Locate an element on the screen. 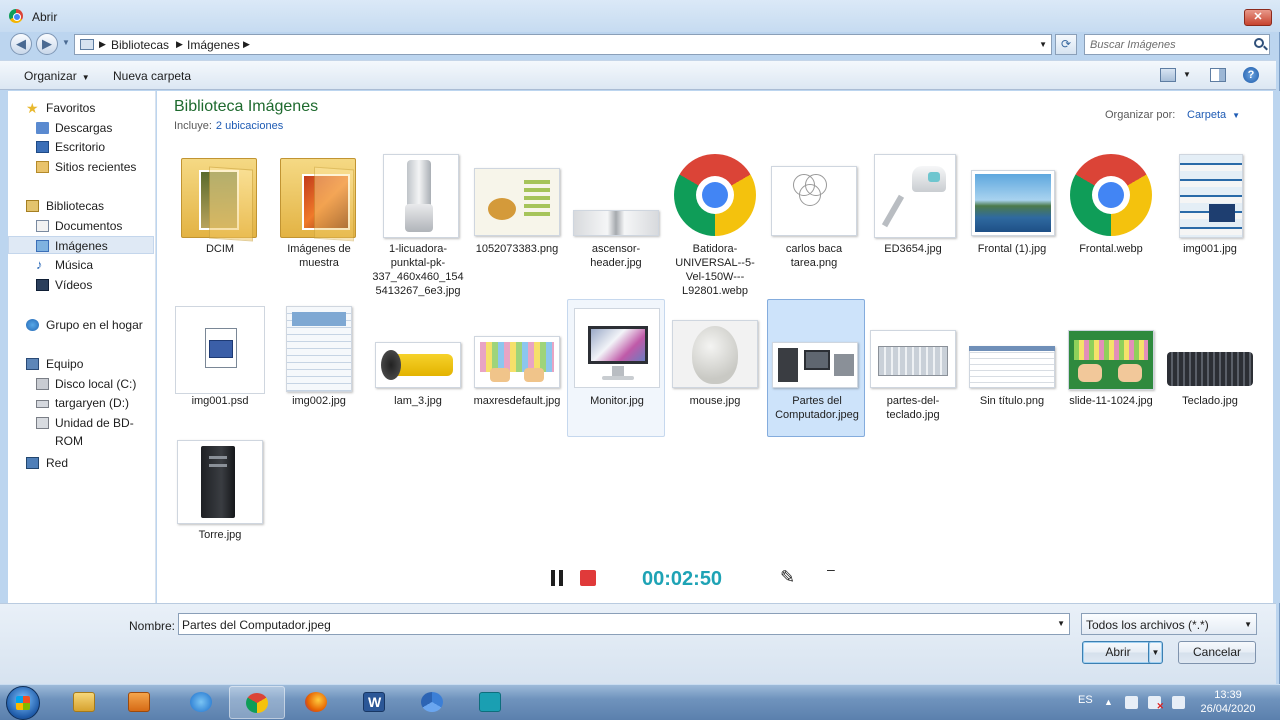 This screenshot has height=720, width=1280. open-button: Abrir is located at coordinates (1118, 652).